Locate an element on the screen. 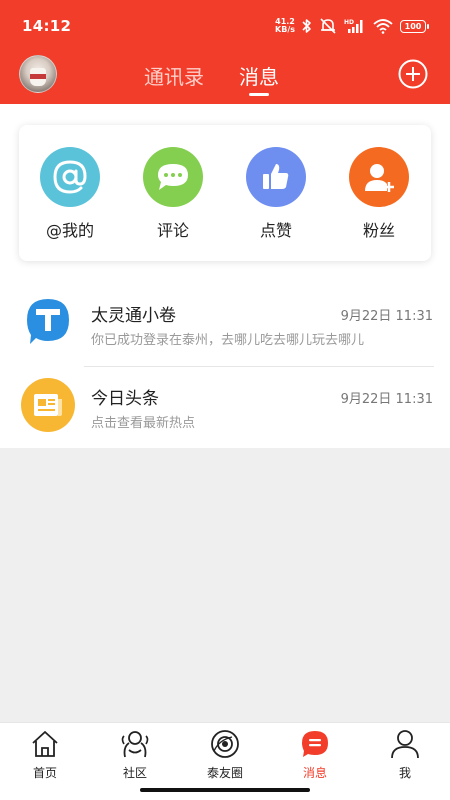 The height and width of the screenshot is (800, 450). newspaper-icon is located at coordinates (48, 405).